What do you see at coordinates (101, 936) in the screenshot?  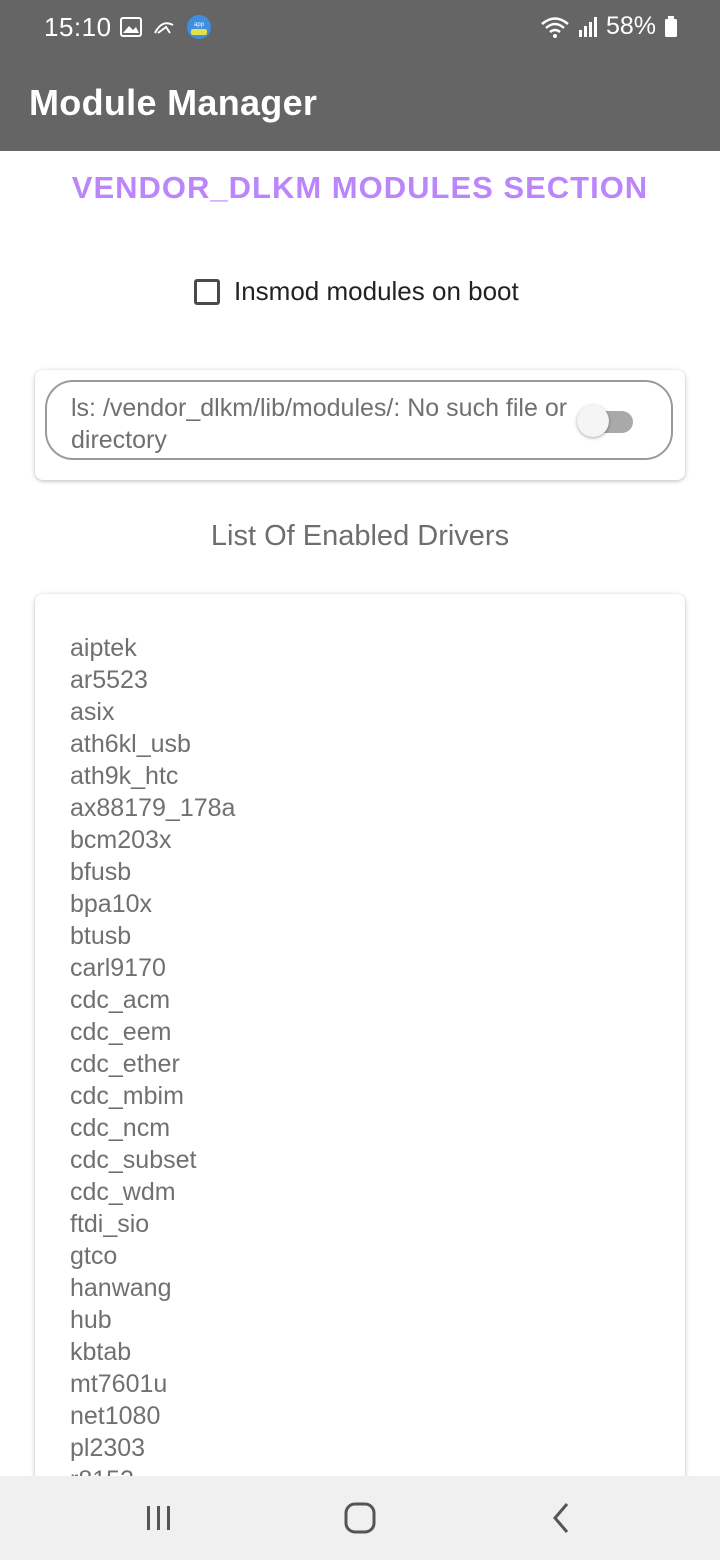 I see `list-item: btusb` at bounding box center [101, 936].